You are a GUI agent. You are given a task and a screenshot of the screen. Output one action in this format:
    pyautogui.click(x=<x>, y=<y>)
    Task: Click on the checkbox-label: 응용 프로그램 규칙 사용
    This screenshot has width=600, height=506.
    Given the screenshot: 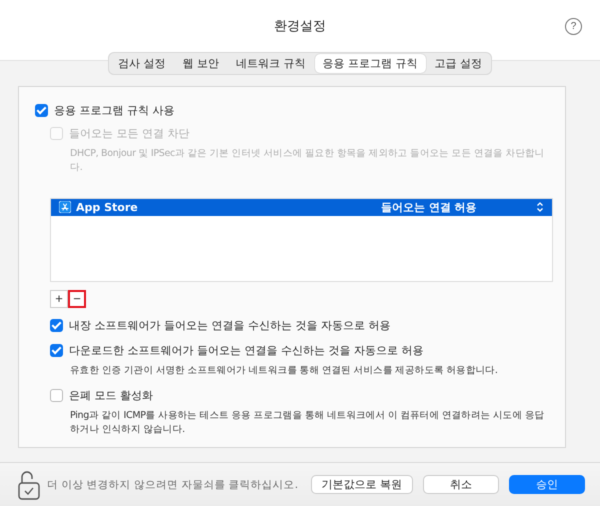 What is the action you would take?
    pyautogui.click(x=114, y=110)
    